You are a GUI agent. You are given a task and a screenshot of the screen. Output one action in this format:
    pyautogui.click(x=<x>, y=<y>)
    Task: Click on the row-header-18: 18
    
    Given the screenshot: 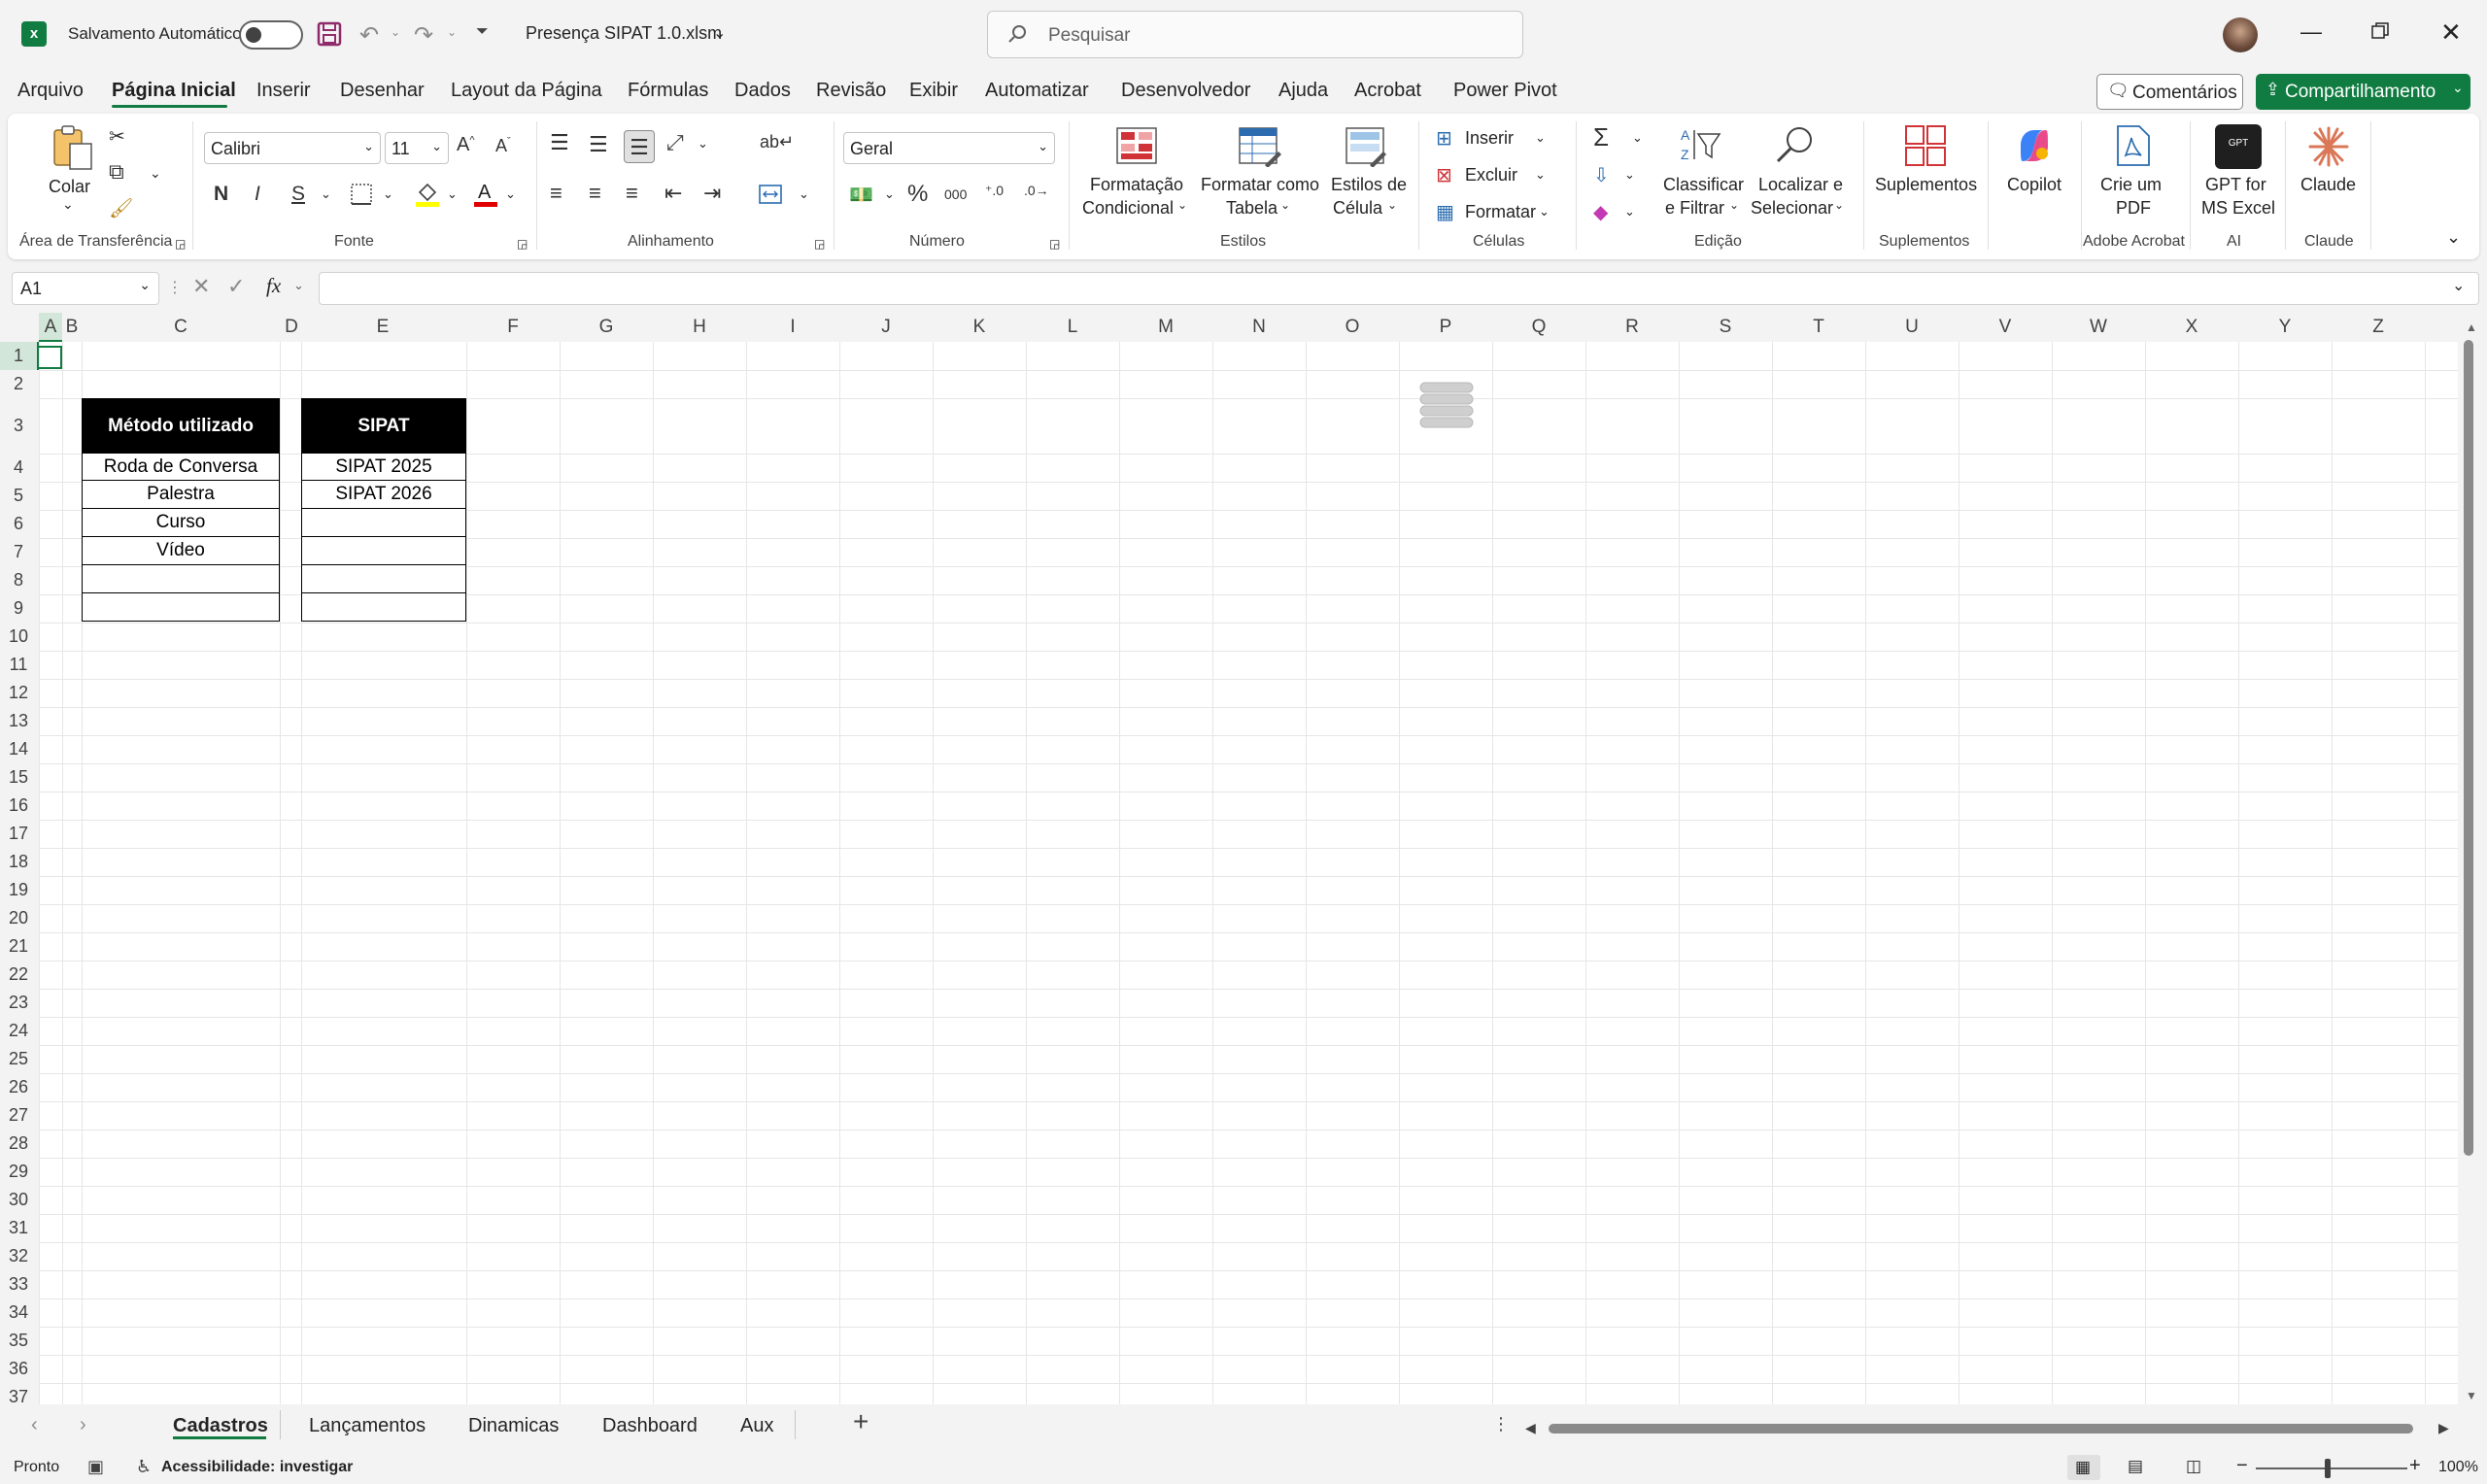 What is the action you would take?
    pyautogui.click(x=18, y=862)
    